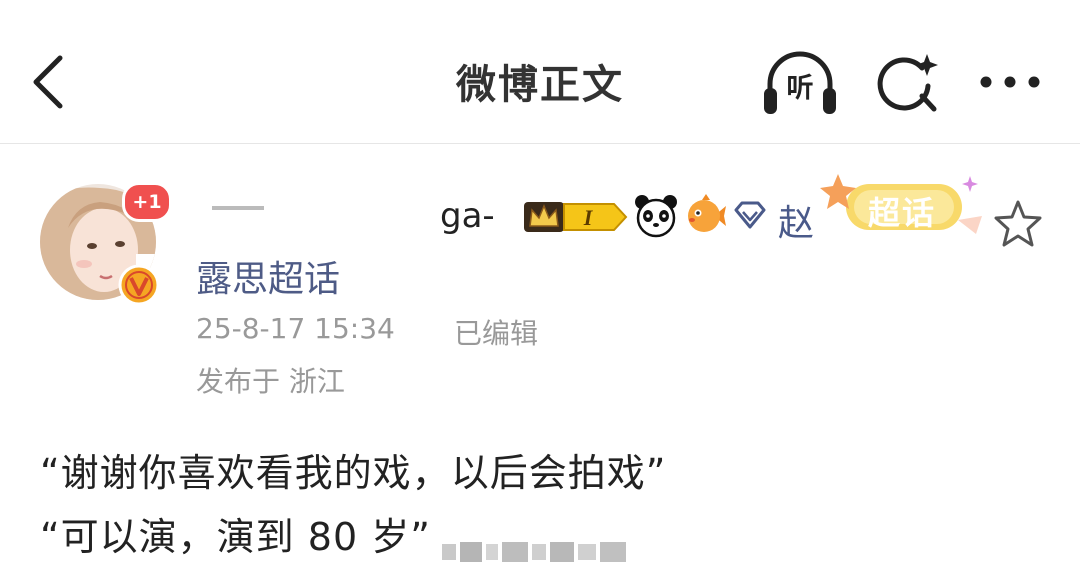  I want to click on more-options-button, so click(1010, 82).